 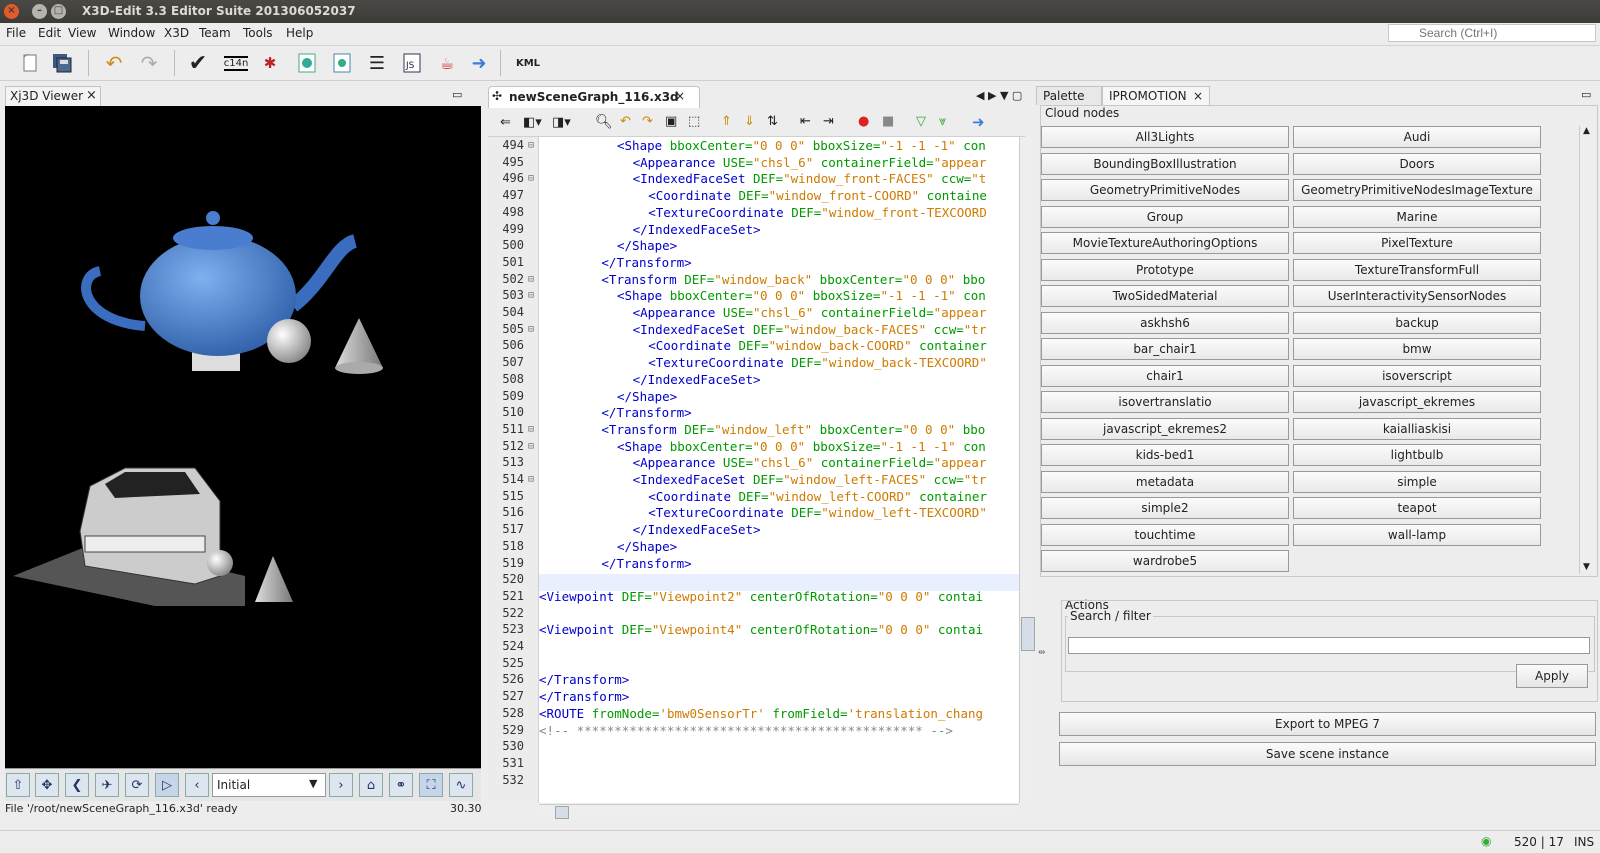 What do you see at coordinates (401, 785) in the screenshot?
I see `binoculars-icon: ⚭` at bounding box center [401, 785].